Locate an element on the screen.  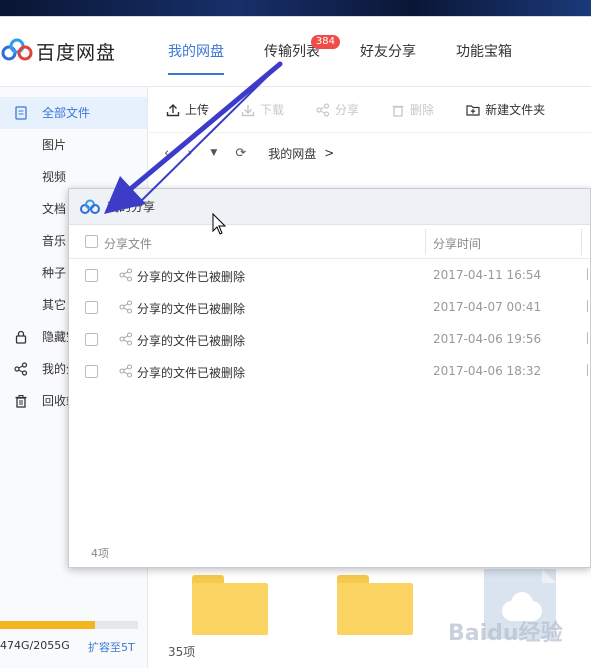
back-icon: ‹ is located at coordinates (166, 153).